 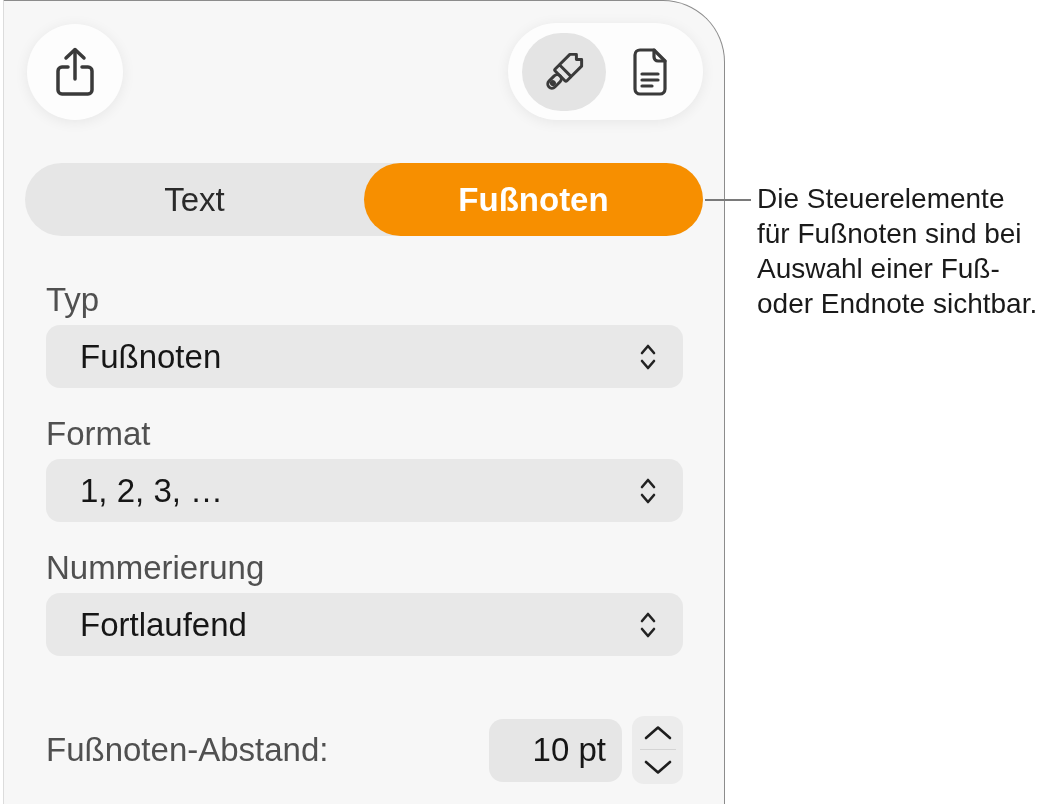 I want to click on chevron-up-icon, so click(x=657, y=732).